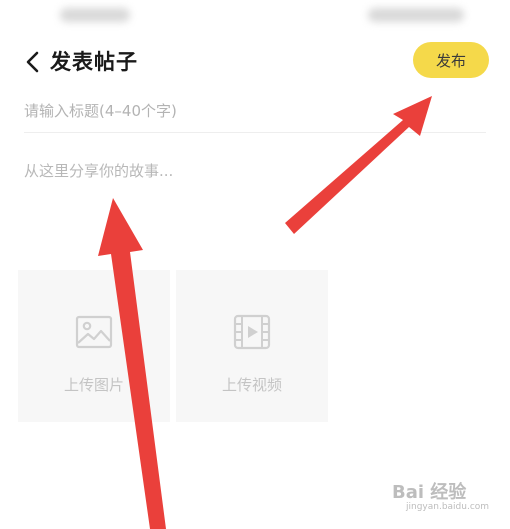 Image resolution: width=510 pixels, height=529 pixels. I want to click on watermark-text: Bai 经验, so click(429, 492).